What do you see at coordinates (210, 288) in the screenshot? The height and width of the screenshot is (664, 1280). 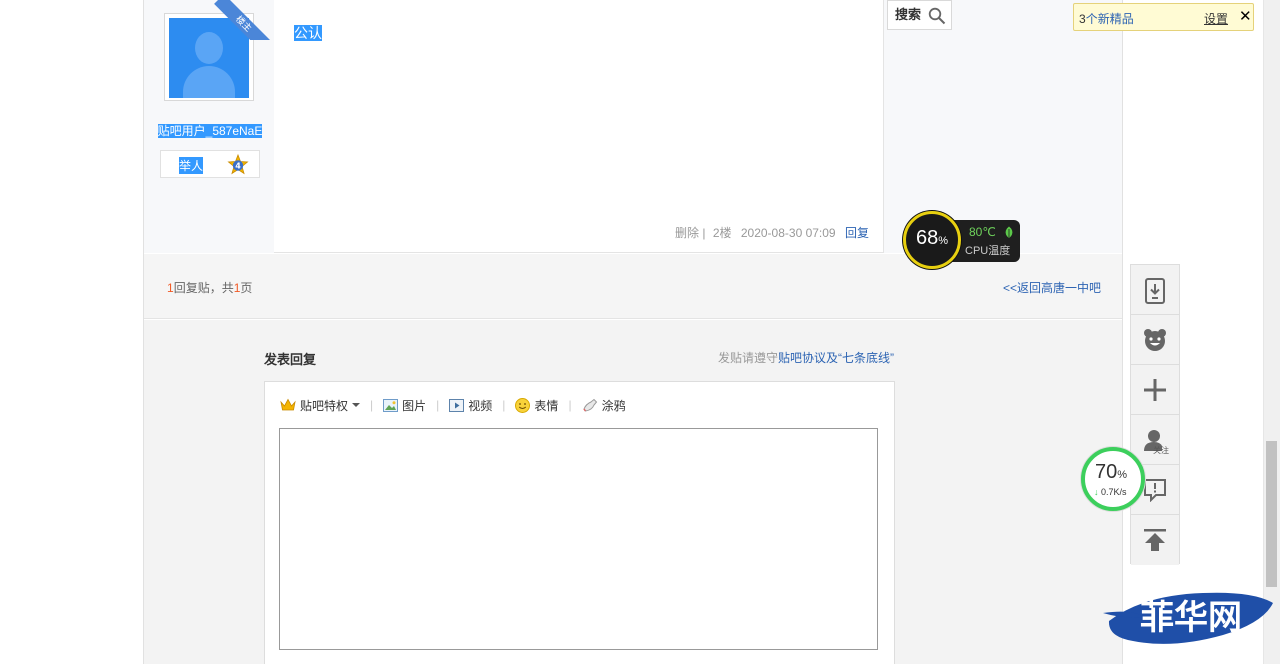 I see `reply-count: 1回复贴，共1页` at bounding box center [210, 288].